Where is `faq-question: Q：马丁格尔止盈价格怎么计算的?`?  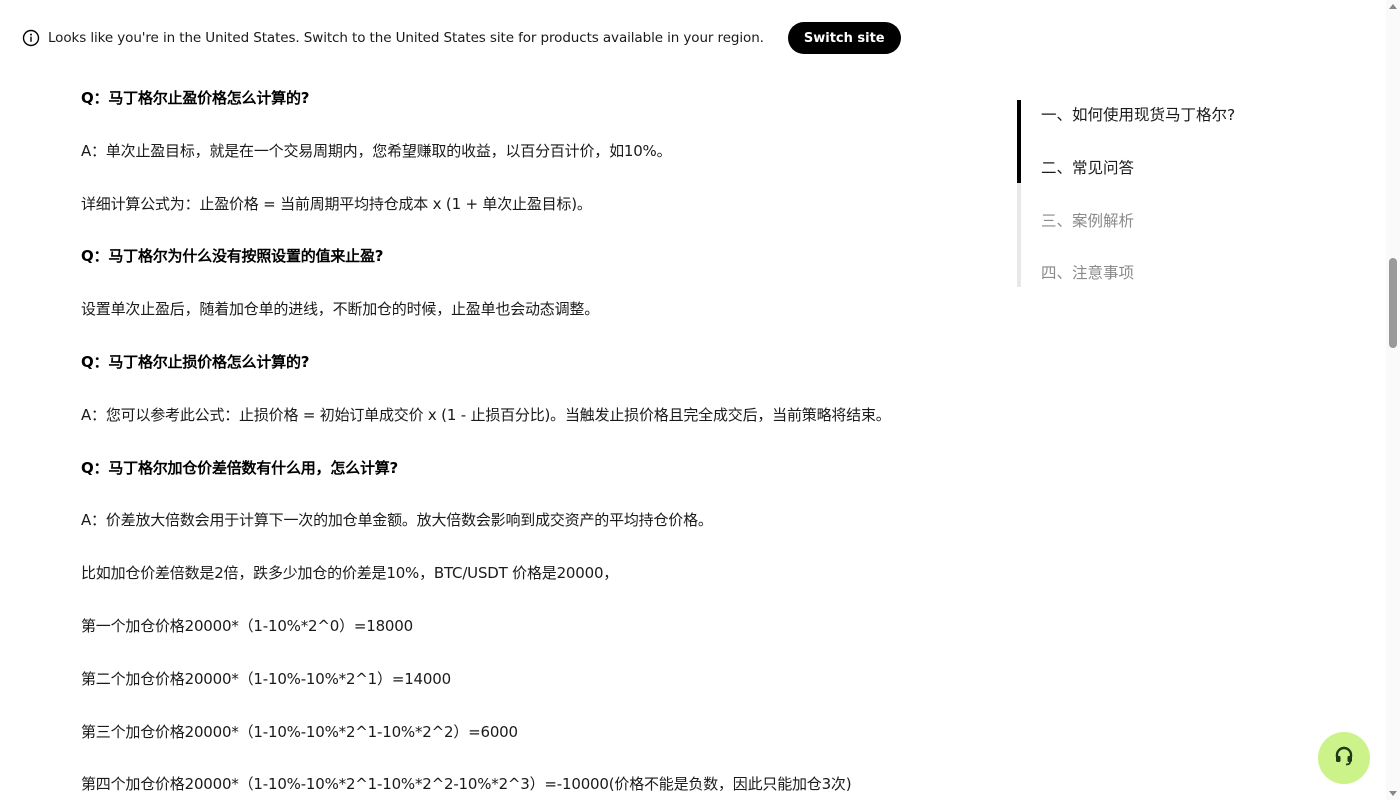 faq-question: Q：马丁格尔止盈价格怎么计算的? is located at coordinates (195, 98).